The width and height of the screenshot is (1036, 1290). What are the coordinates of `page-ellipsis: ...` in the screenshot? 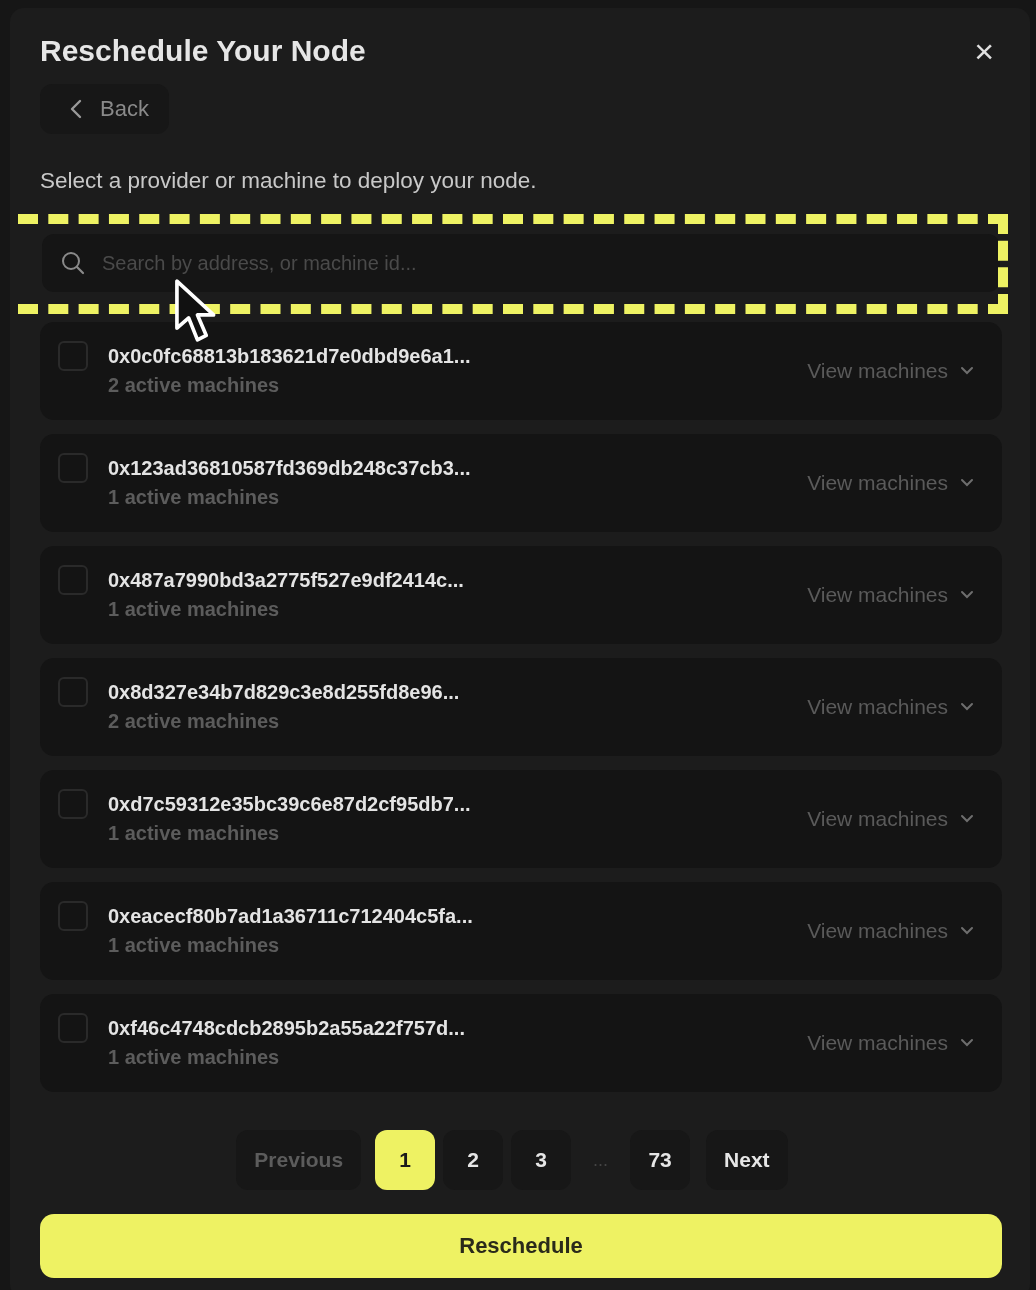 It's located at (601, 1160).